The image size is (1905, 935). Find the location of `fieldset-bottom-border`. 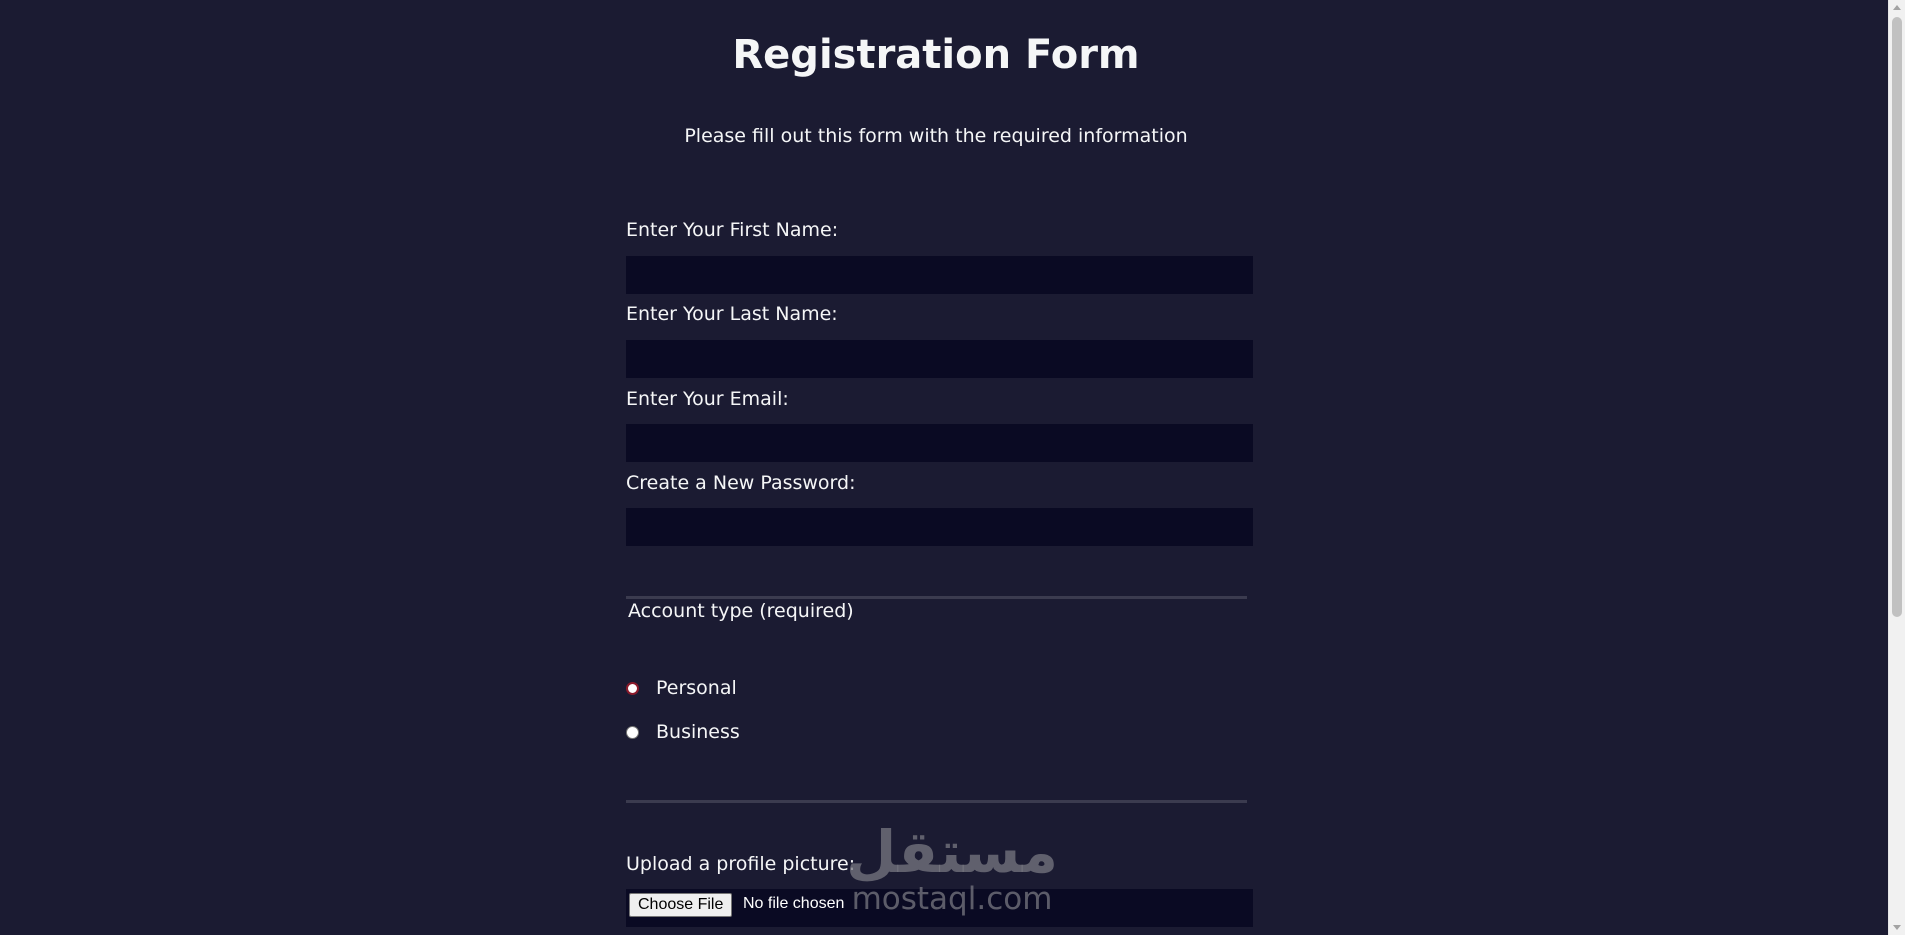

fieldset-bottom-border is located at coordinates (936, 801).